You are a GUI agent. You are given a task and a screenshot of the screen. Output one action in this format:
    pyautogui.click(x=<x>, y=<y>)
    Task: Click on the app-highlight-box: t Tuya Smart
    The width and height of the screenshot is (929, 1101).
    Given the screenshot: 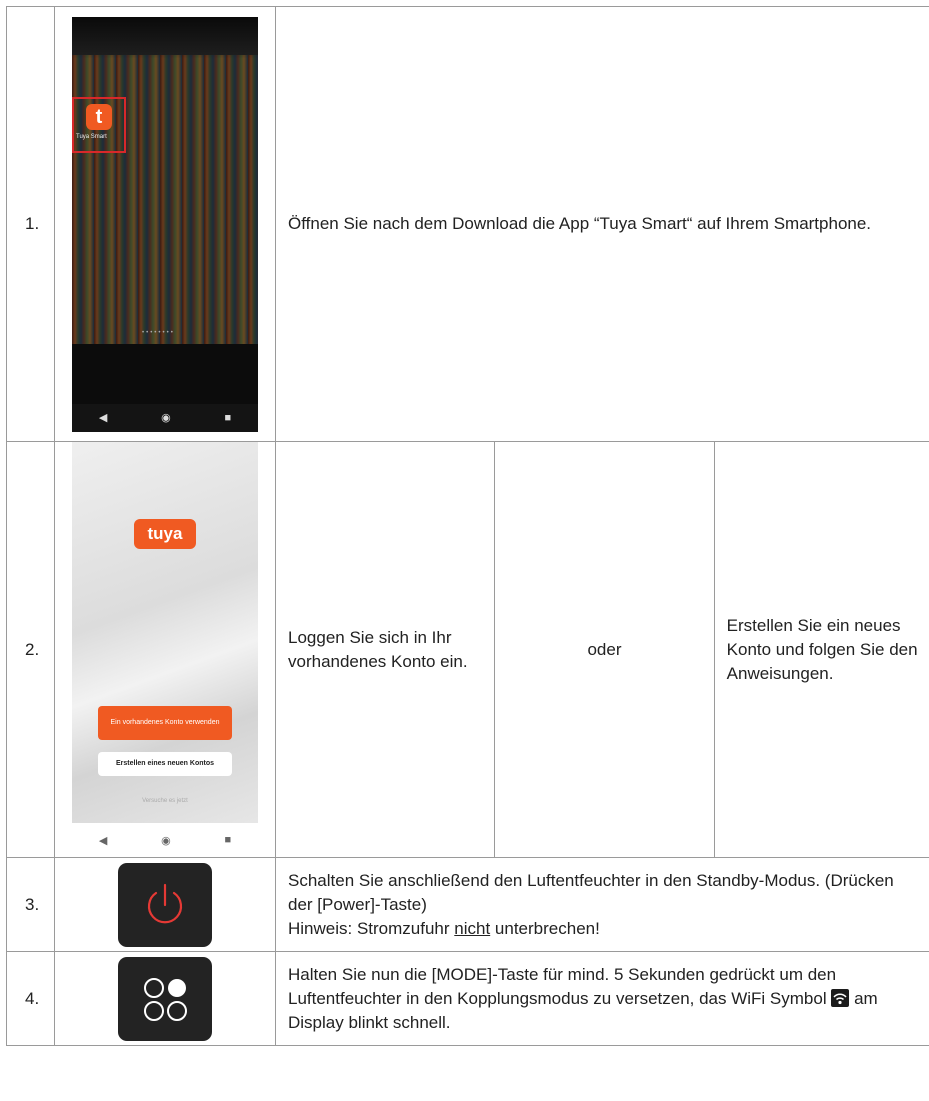 What is the action you would take?
    pyautogui.click(x=99, y=124)
    